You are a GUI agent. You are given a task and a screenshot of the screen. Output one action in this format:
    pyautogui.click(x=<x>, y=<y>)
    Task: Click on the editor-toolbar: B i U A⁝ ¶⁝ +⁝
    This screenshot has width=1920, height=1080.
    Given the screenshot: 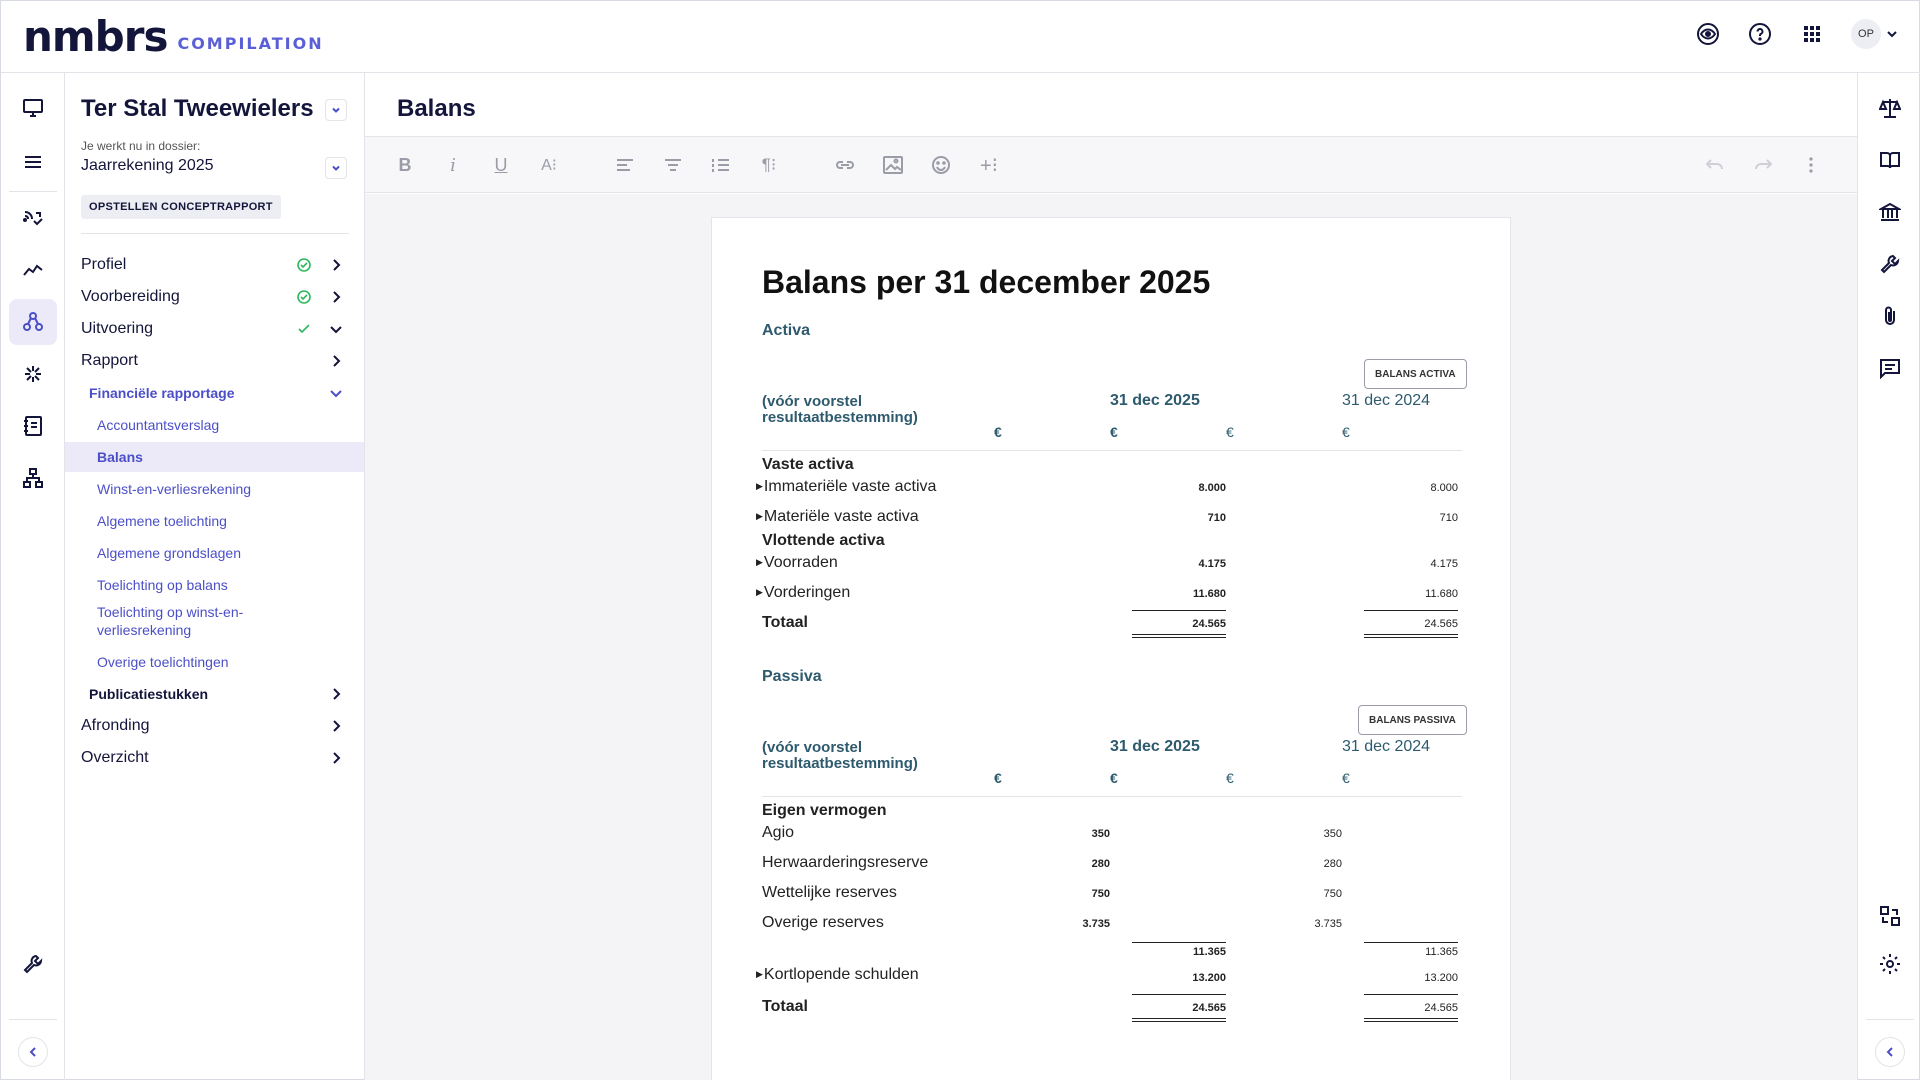 What is the action you would take?
    pyautogui.click(x=1111, y=165)
    